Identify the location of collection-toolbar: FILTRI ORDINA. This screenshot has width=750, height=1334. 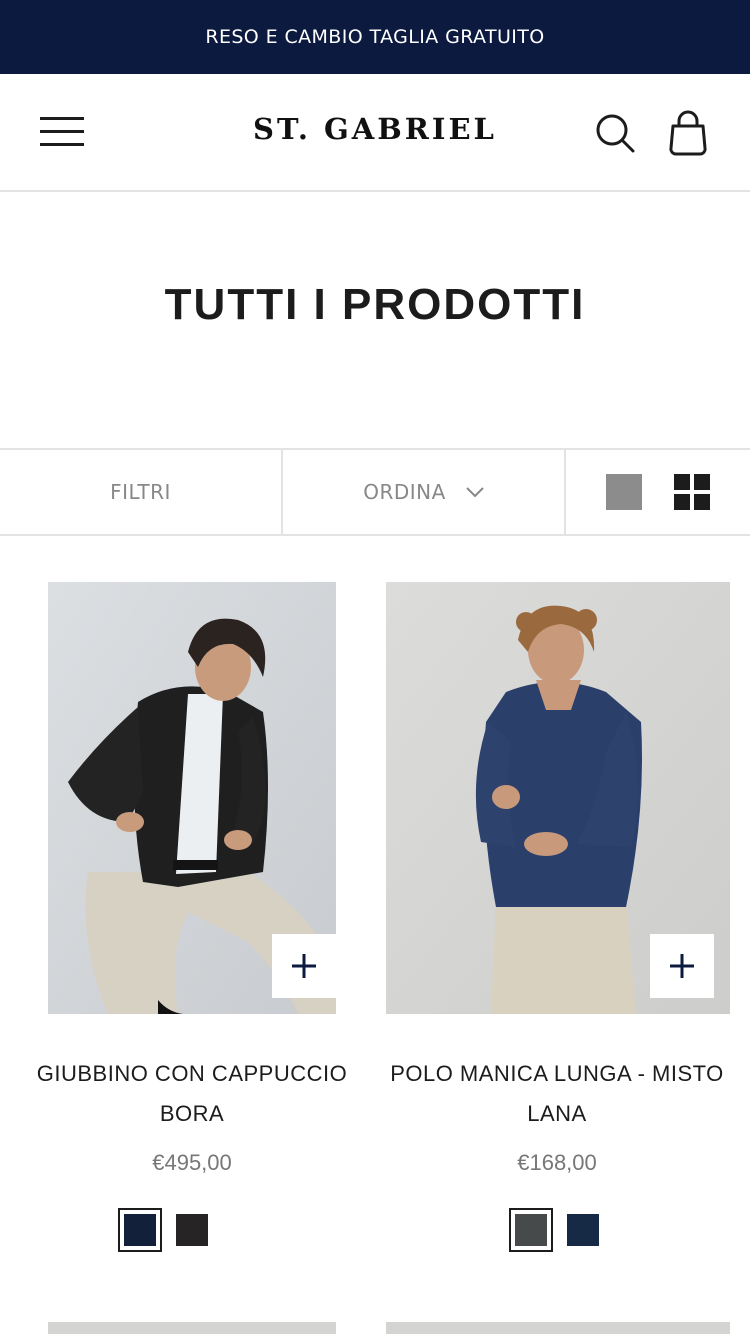
(375, 492).